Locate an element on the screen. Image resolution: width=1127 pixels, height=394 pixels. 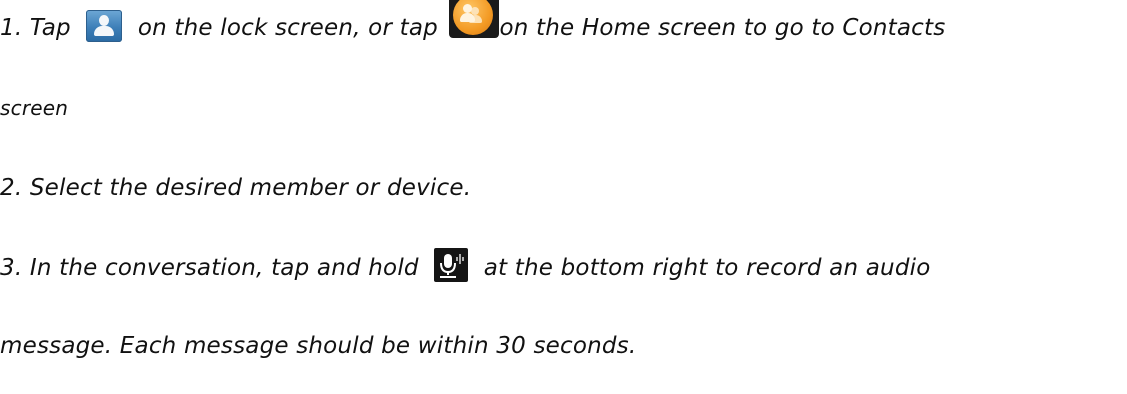
step-2-text: Select the desired member or device. is located at coordinates (250, 188).